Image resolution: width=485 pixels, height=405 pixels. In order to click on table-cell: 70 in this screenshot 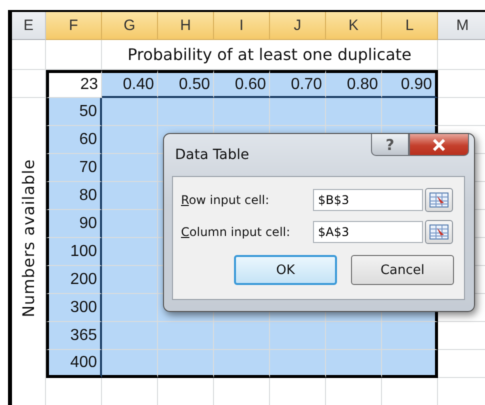, I will do `click(74, 168)`.